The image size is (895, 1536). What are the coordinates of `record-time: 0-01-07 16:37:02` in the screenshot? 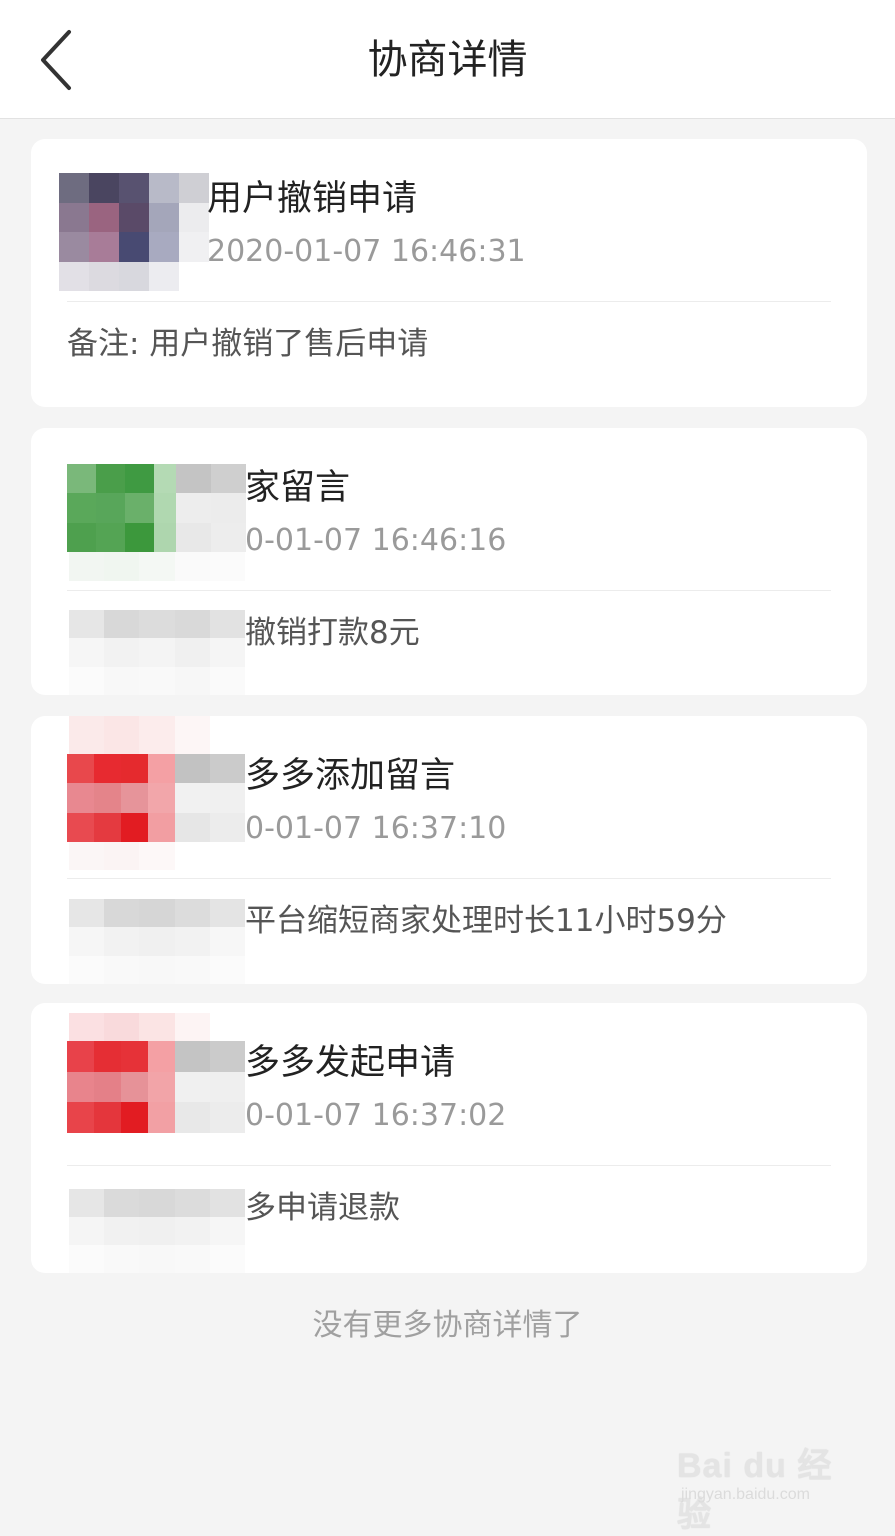 It's located at (376, 1115).